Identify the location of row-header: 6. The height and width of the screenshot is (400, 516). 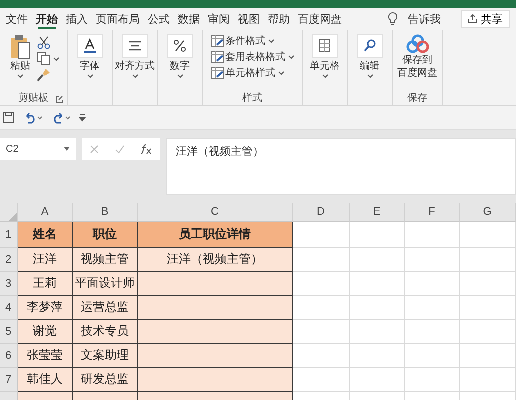
(9, 356).